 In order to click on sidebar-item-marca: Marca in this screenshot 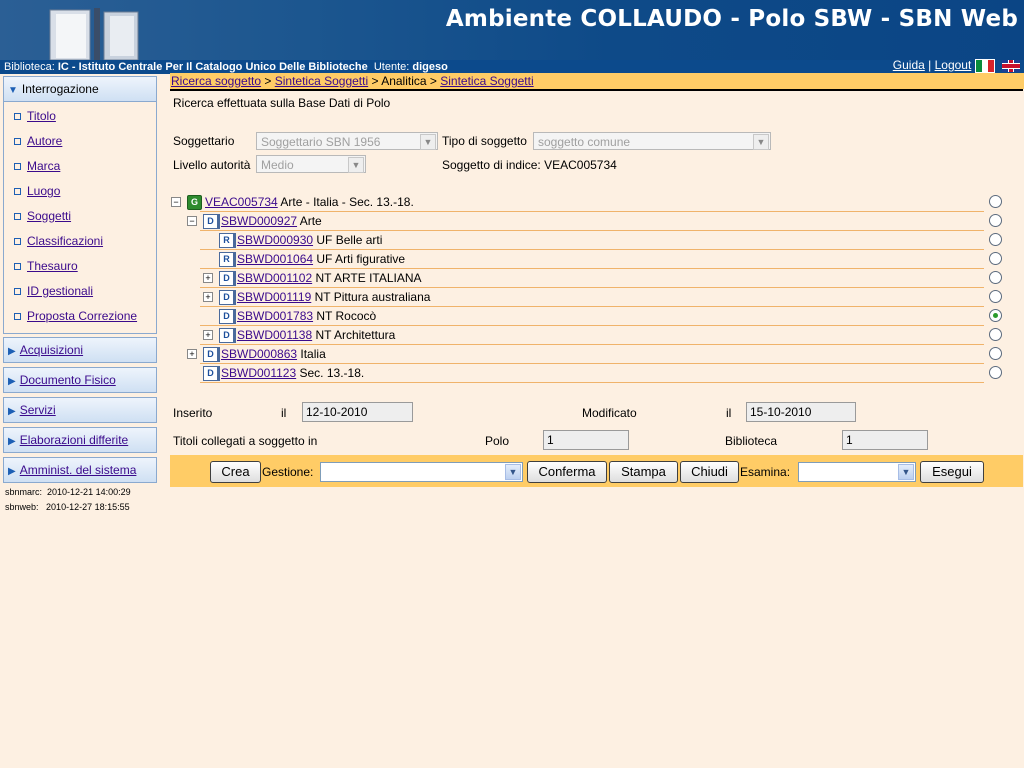, I will do `click(80, 166)`.